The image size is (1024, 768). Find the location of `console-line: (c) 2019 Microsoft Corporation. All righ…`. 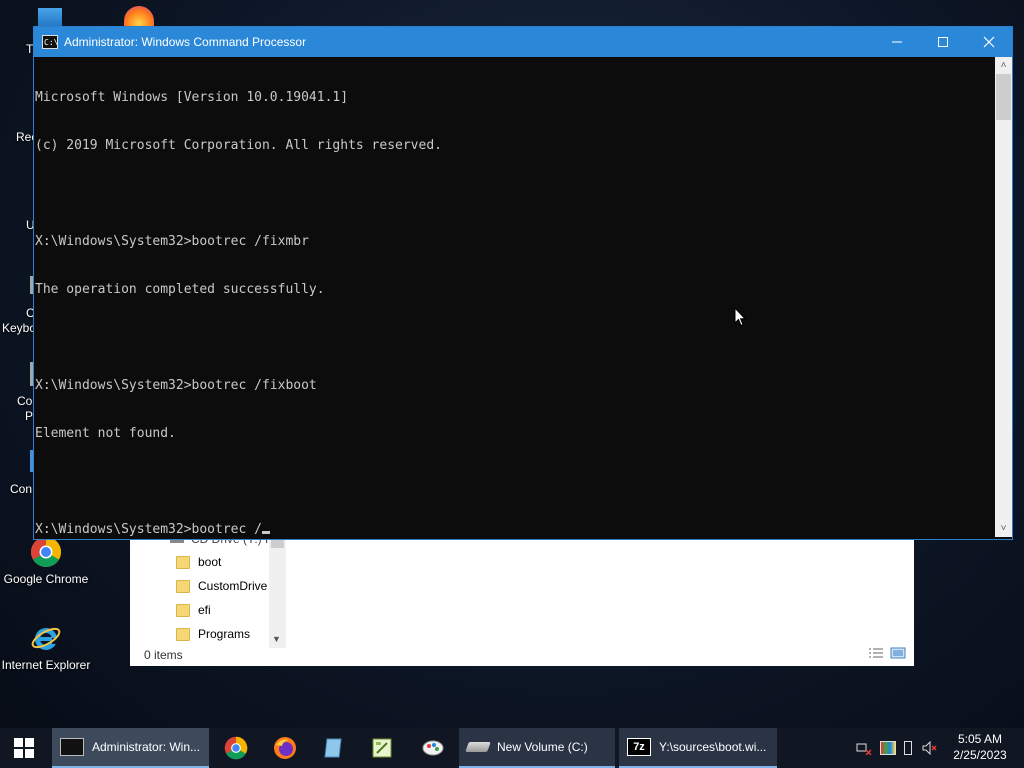

console-line: (c) 2019 Microsoft Corporation. All righ… is located at coordinates (238, 145).